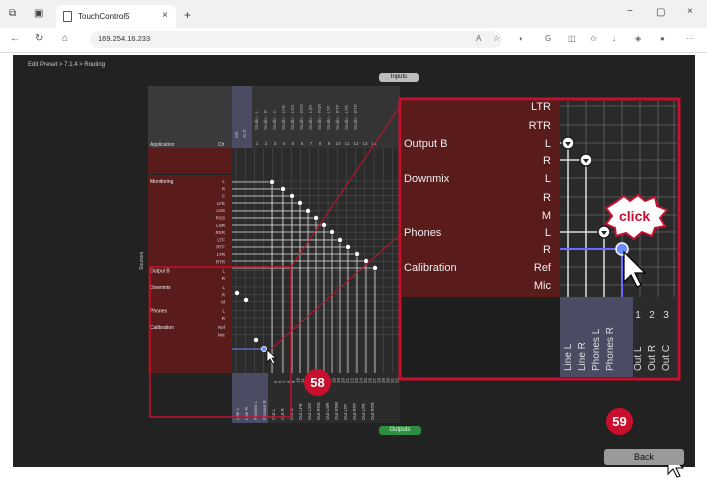 Image resolution: width=707 pixels, height=478 pixels. I want to click on zoom-number-label: 2, so click(652, 315).